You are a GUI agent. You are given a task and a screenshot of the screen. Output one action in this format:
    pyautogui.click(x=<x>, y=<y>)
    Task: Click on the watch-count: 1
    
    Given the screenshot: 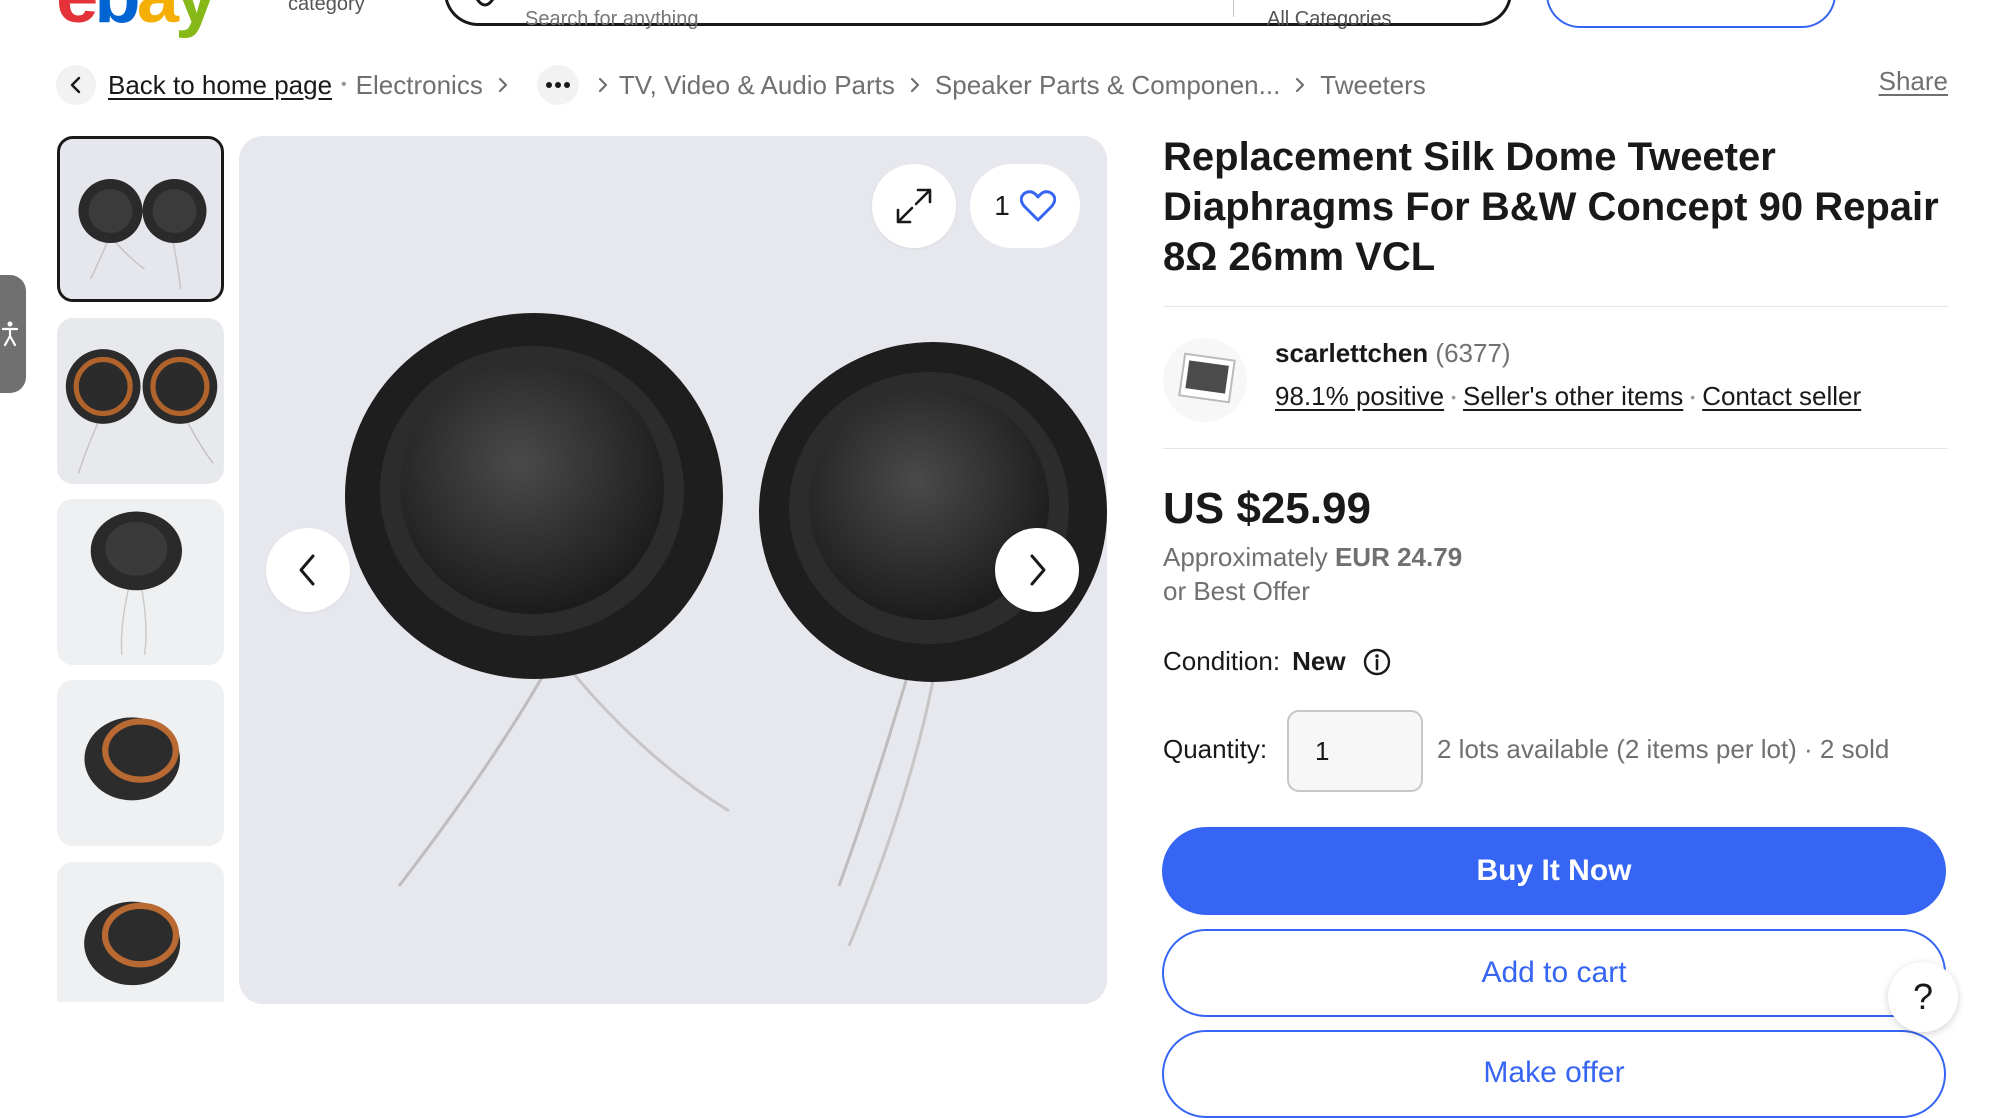 What is the action you would take?
    pyautogui.click(x=1002, y=205)
    